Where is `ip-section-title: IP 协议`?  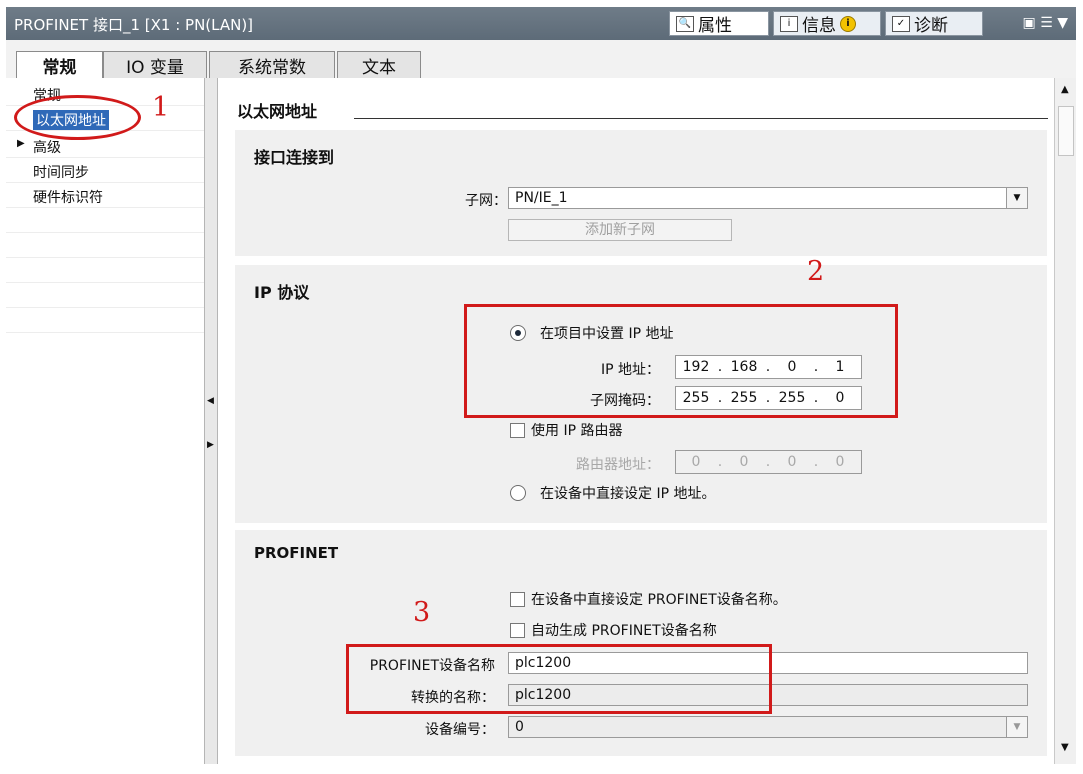 ip-section-title: IP 协议 is located at coordinates (282, 292).